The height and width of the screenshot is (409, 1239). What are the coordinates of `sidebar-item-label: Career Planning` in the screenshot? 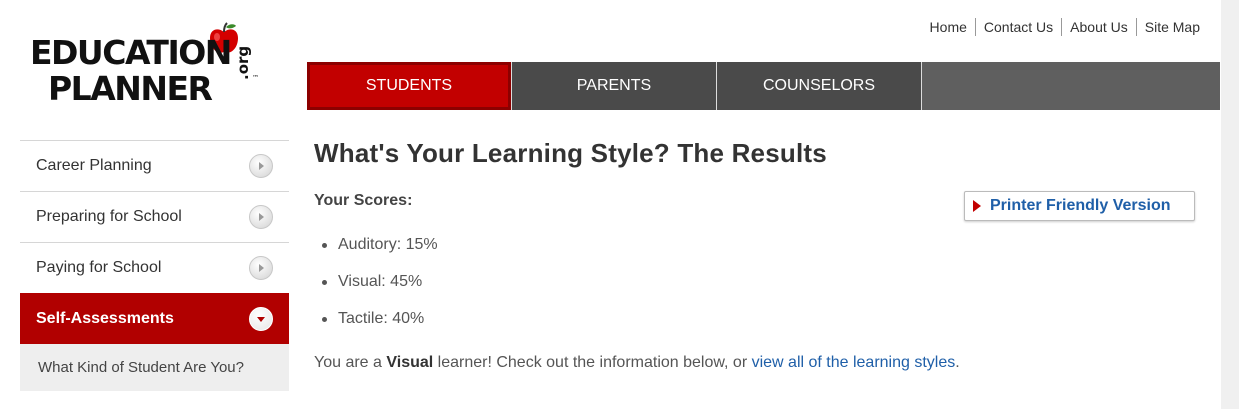 It's located at (94, 165).